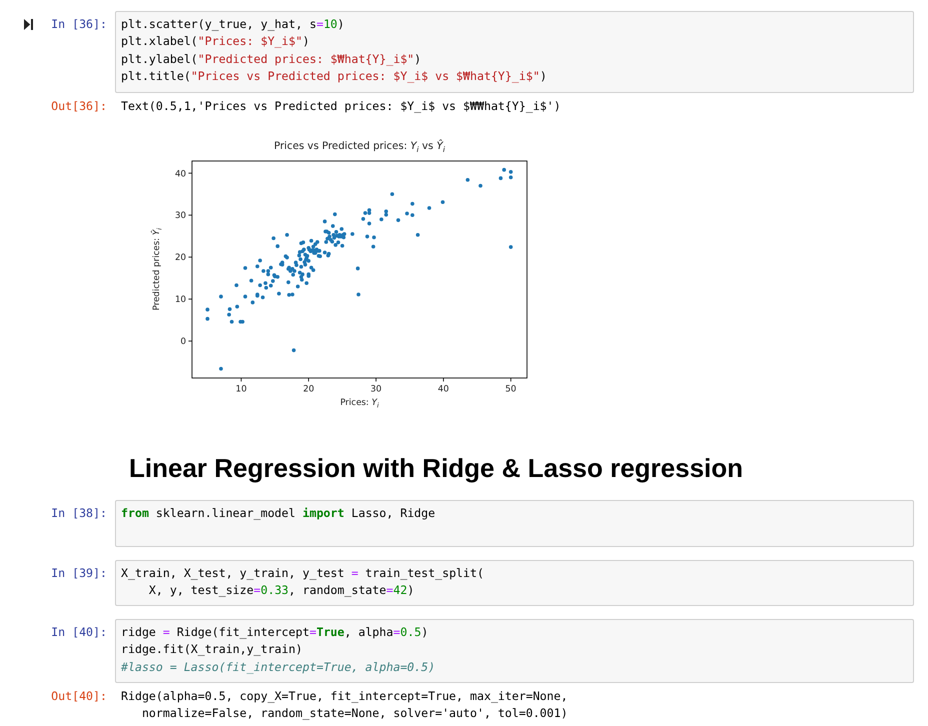 The height and width of the screenshot is (726, 928). Describe the element at coordinates (212, 649) in the screenshot. I see `code-line: ridge.fit(X_train,y_train)` at that location.